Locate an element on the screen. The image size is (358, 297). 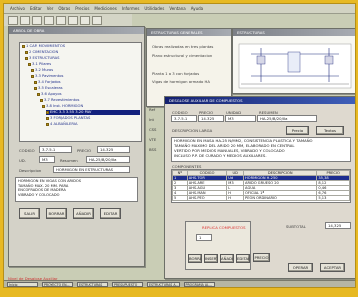
editar-button: EDITAR is located at coordinates (110, 213).